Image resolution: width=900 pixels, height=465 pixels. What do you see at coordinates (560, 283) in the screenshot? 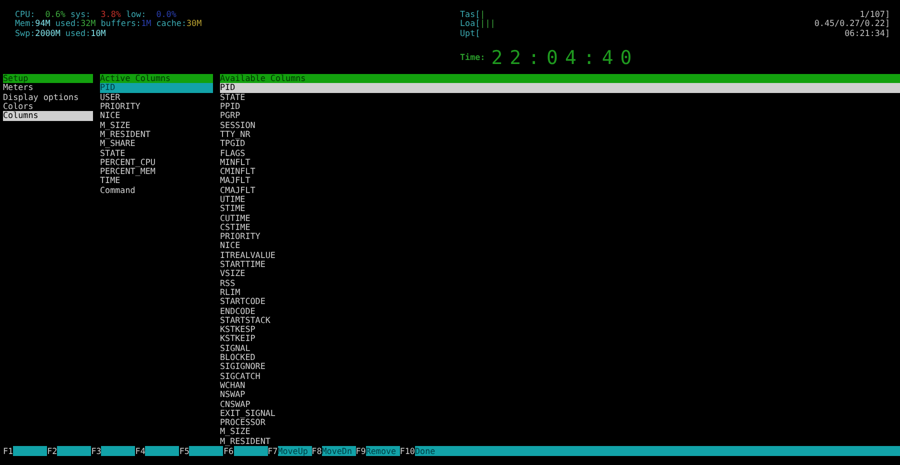
I see `list-item: RSS` at bounding box center [560, 283].